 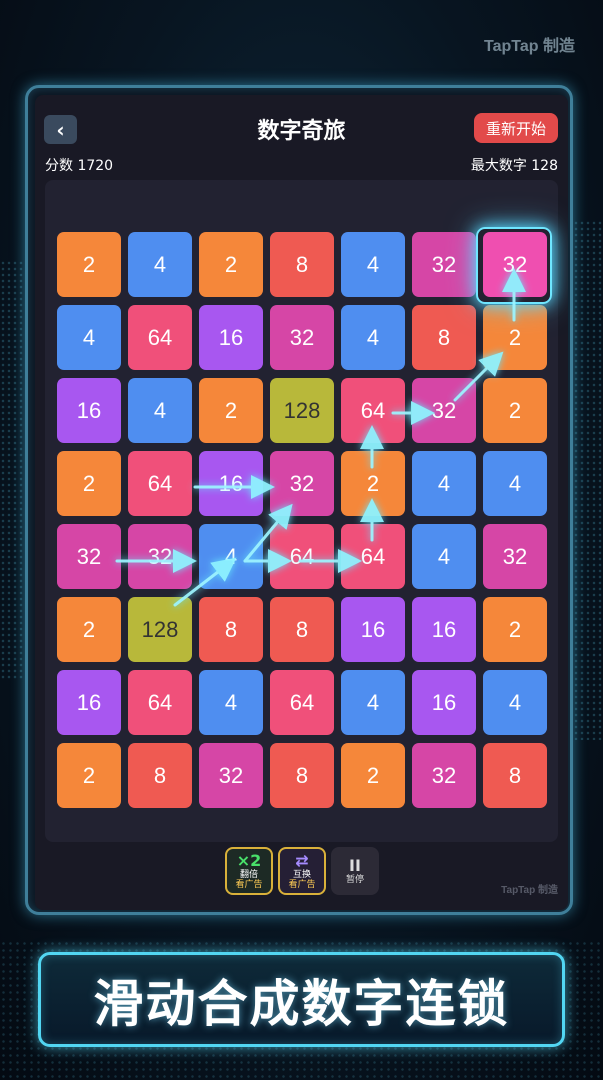 I want to click on pause-label: 暂停, so click(x=354, y=880).